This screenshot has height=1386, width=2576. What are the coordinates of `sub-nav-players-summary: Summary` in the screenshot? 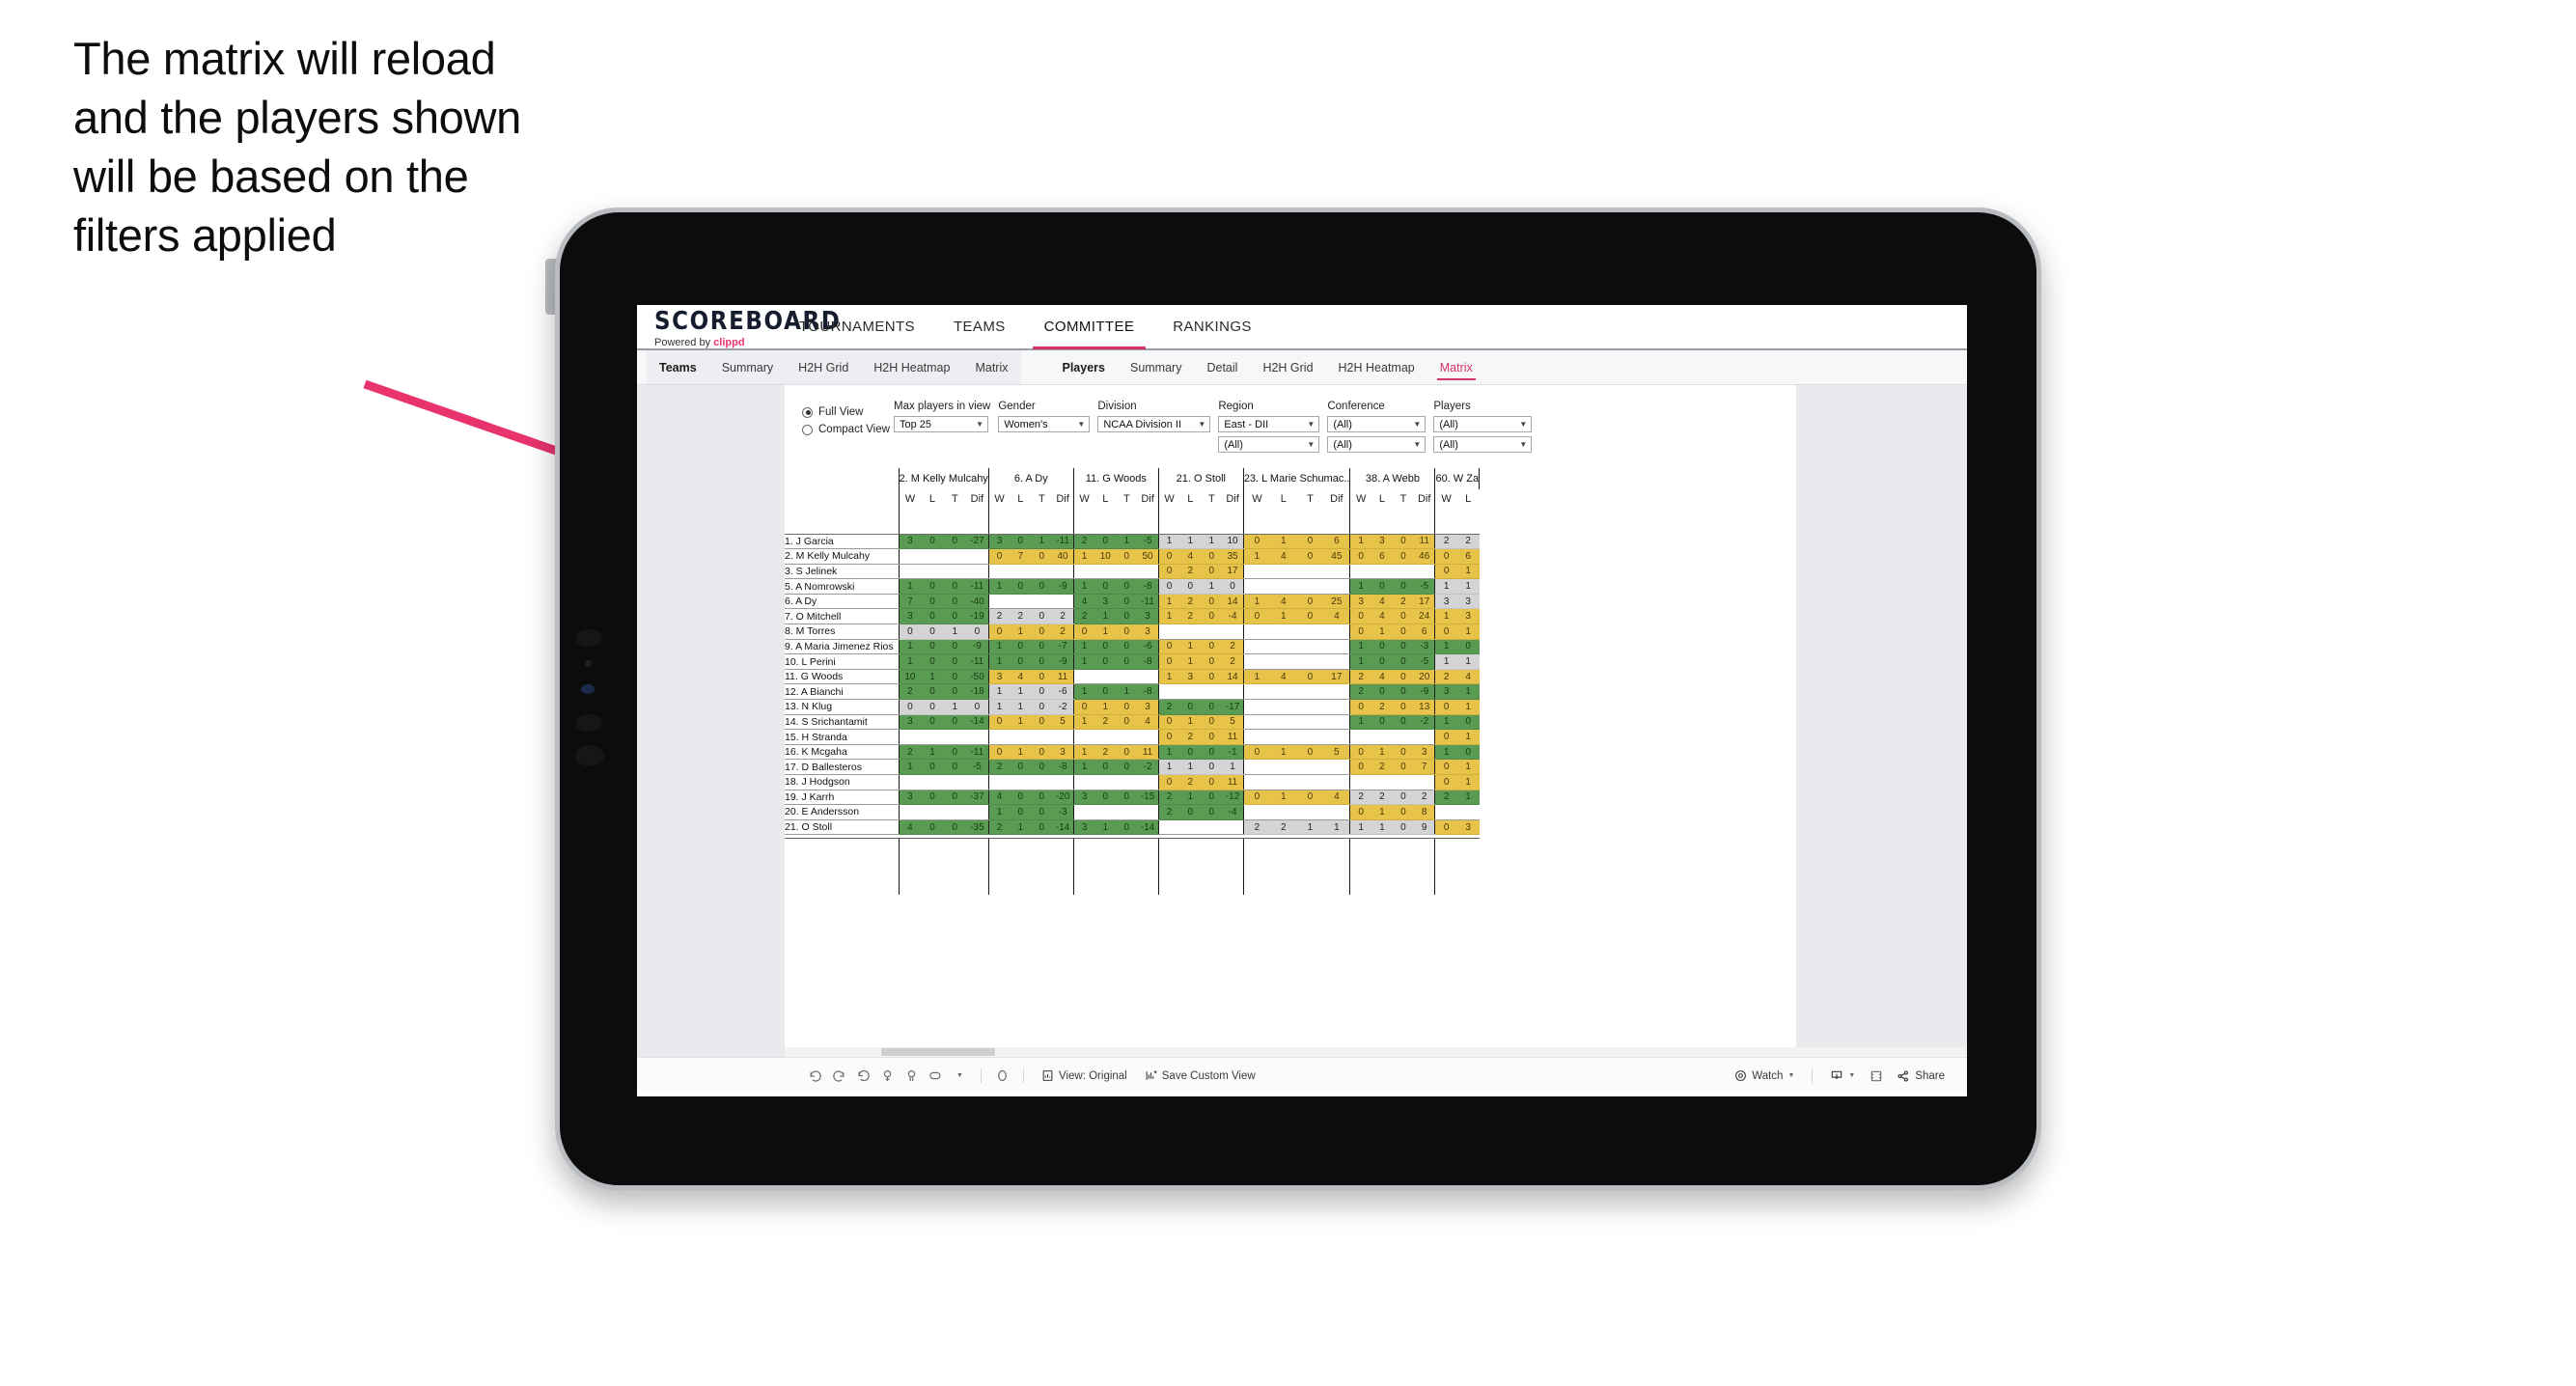 It's located at (1156, 367).